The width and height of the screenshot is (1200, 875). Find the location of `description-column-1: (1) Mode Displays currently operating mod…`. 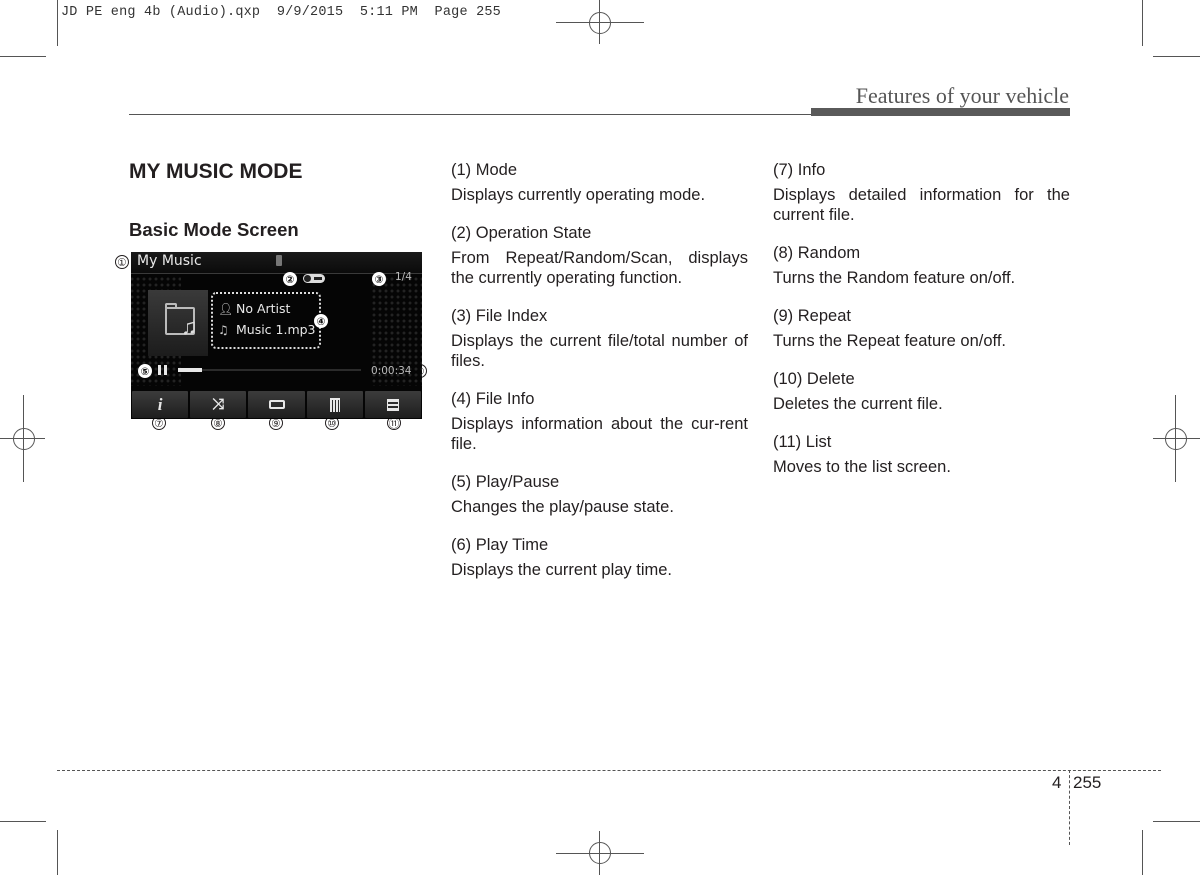

description-column-1: (1) Mode Displays currently operating mod… is located at coordinates (599, 379).